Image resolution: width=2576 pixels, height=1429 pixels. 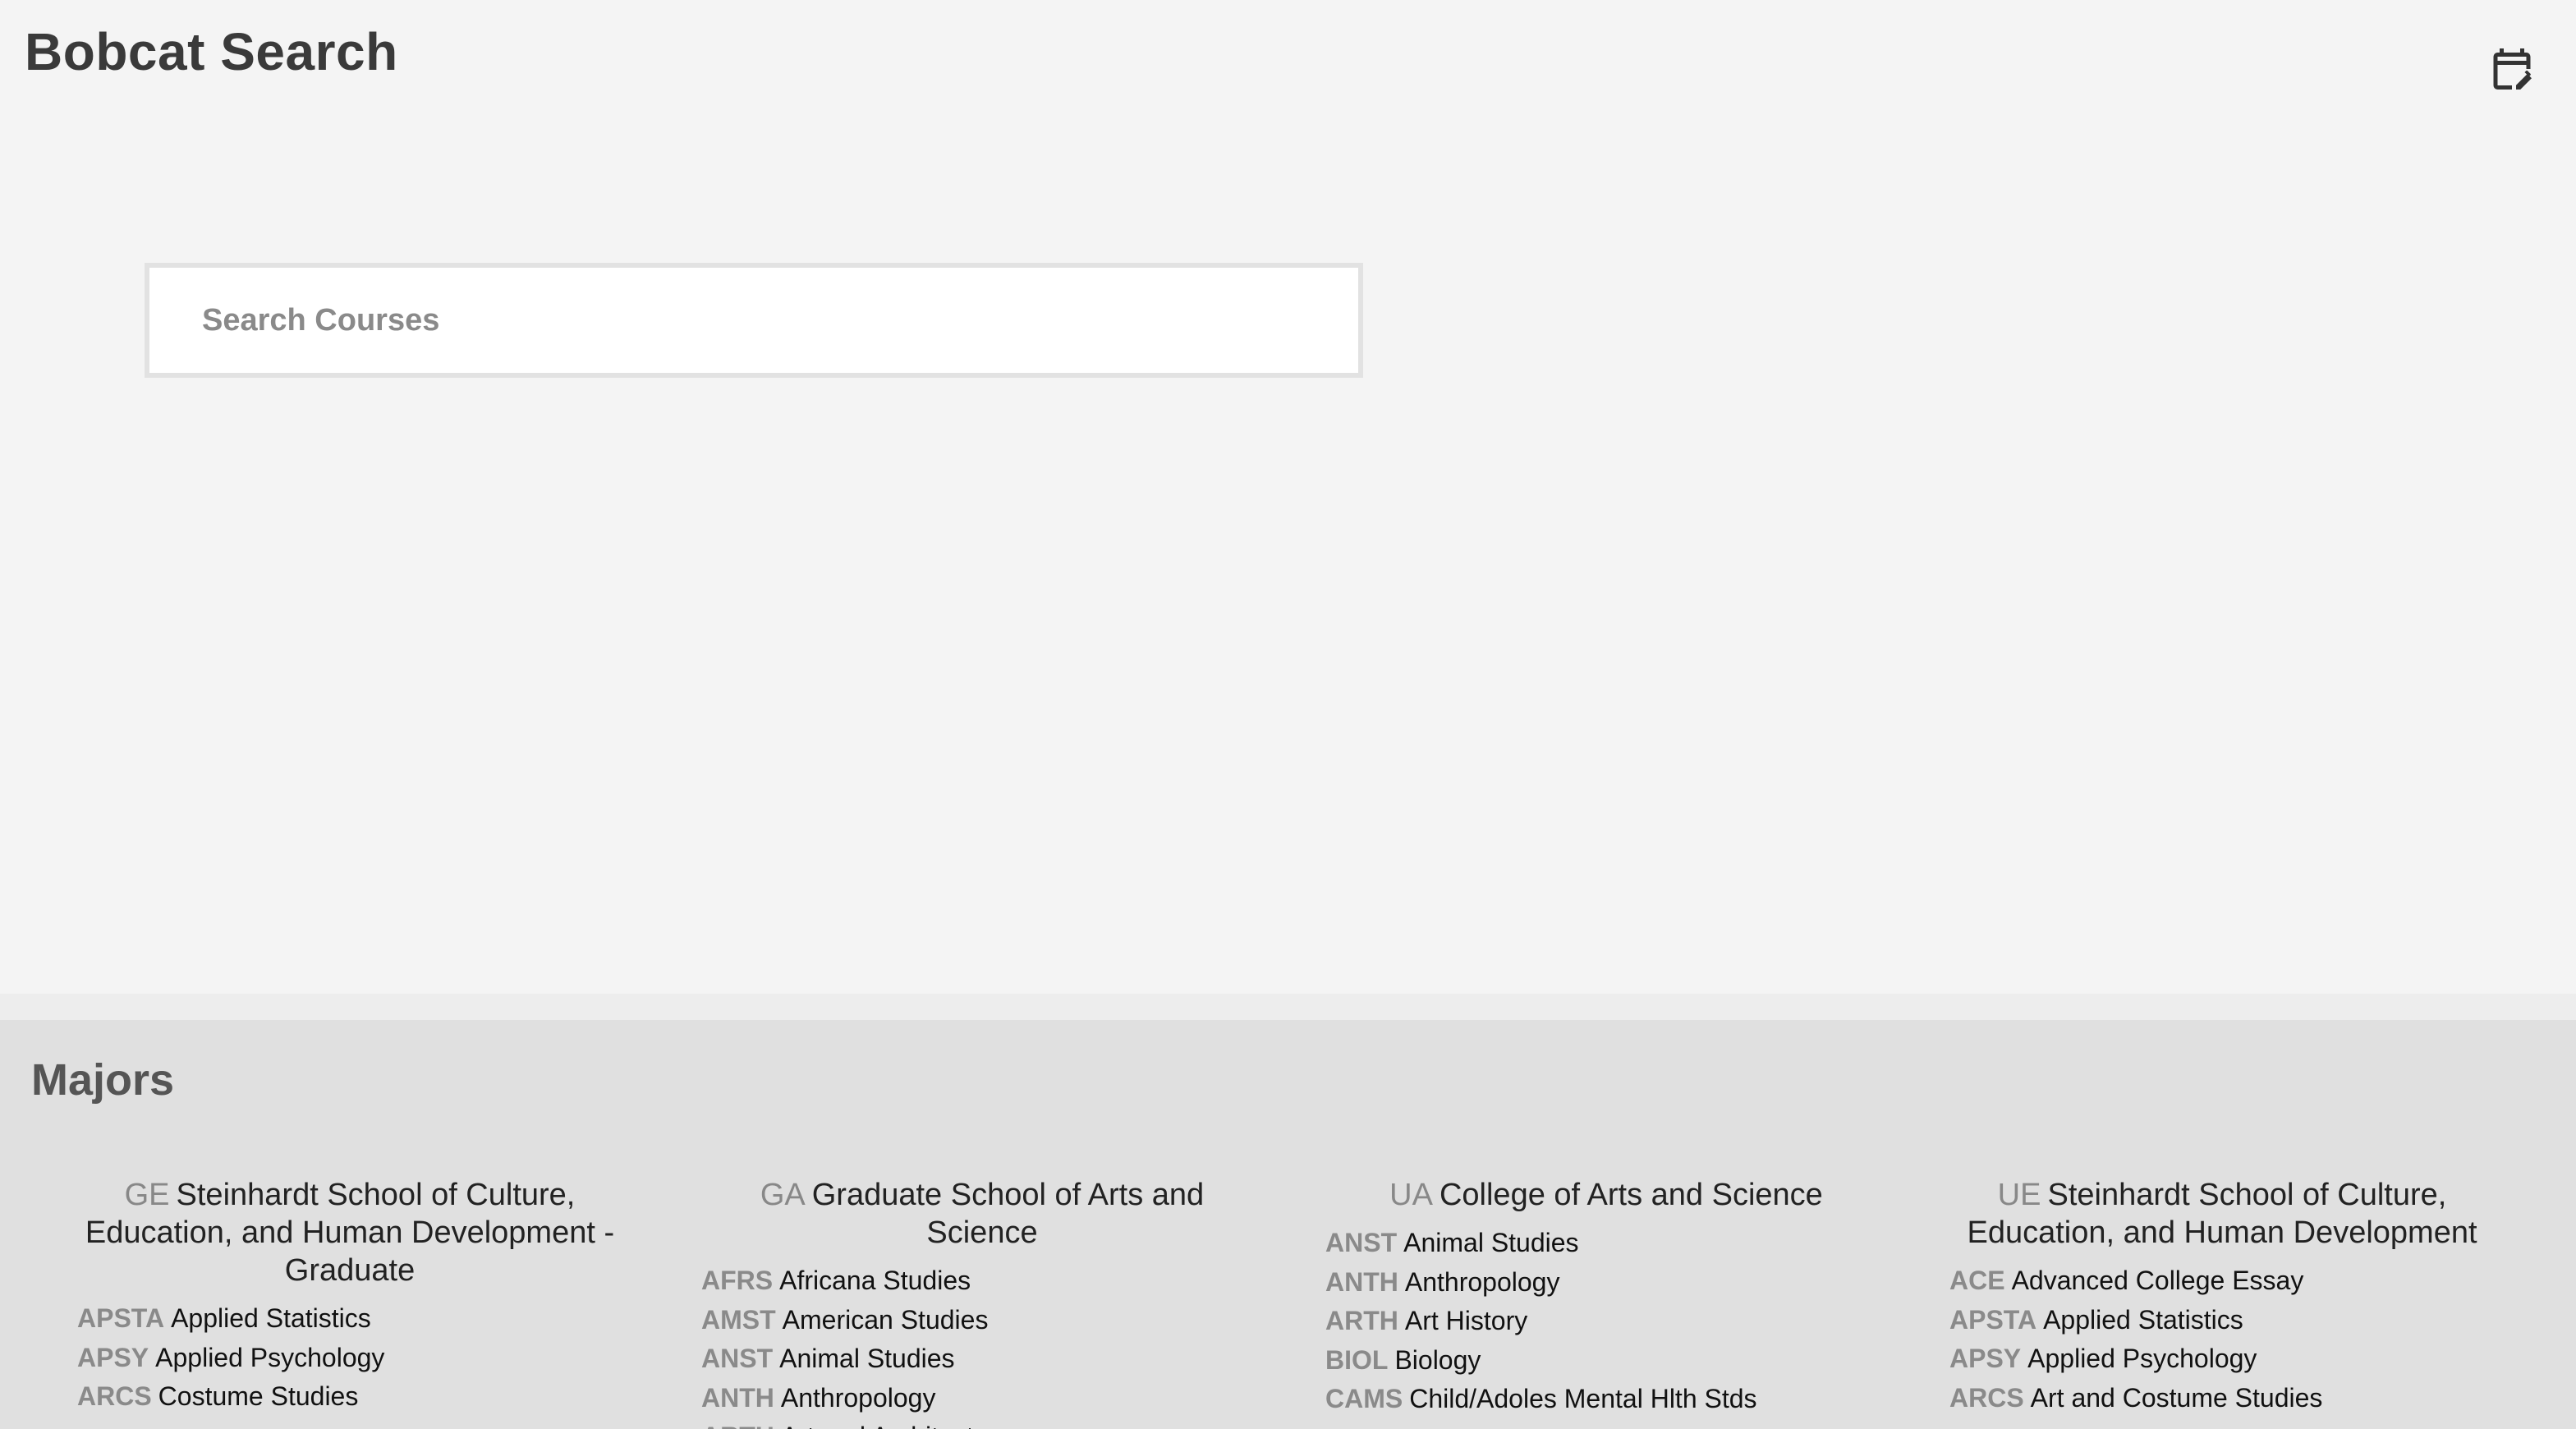 I want to click on school-code: UE, so click(x=2019, y=1195).